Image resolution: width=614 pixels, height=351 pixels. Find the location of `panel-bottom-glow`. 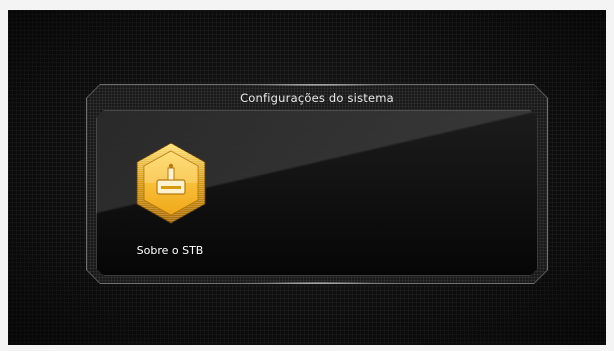

panel-bottom-glow is located at coordinates (318, 283).